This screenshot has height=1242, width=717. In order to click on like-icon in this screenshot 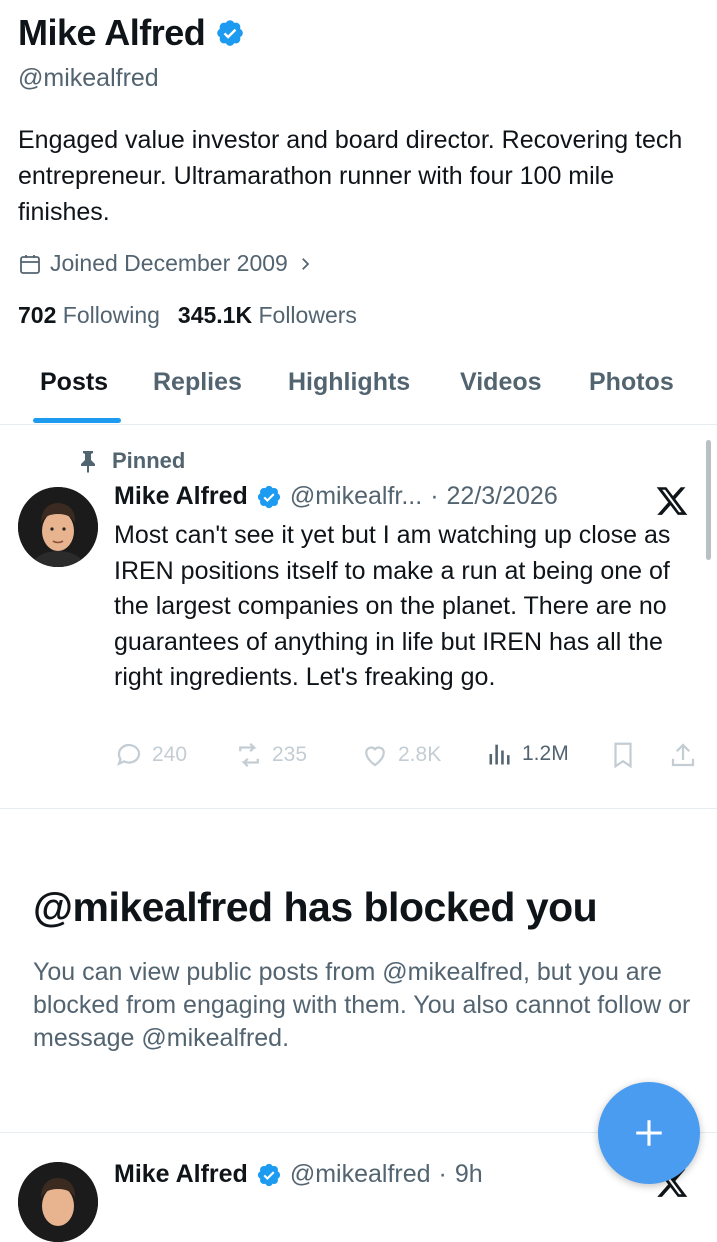, I will do `click(375, 756)`.